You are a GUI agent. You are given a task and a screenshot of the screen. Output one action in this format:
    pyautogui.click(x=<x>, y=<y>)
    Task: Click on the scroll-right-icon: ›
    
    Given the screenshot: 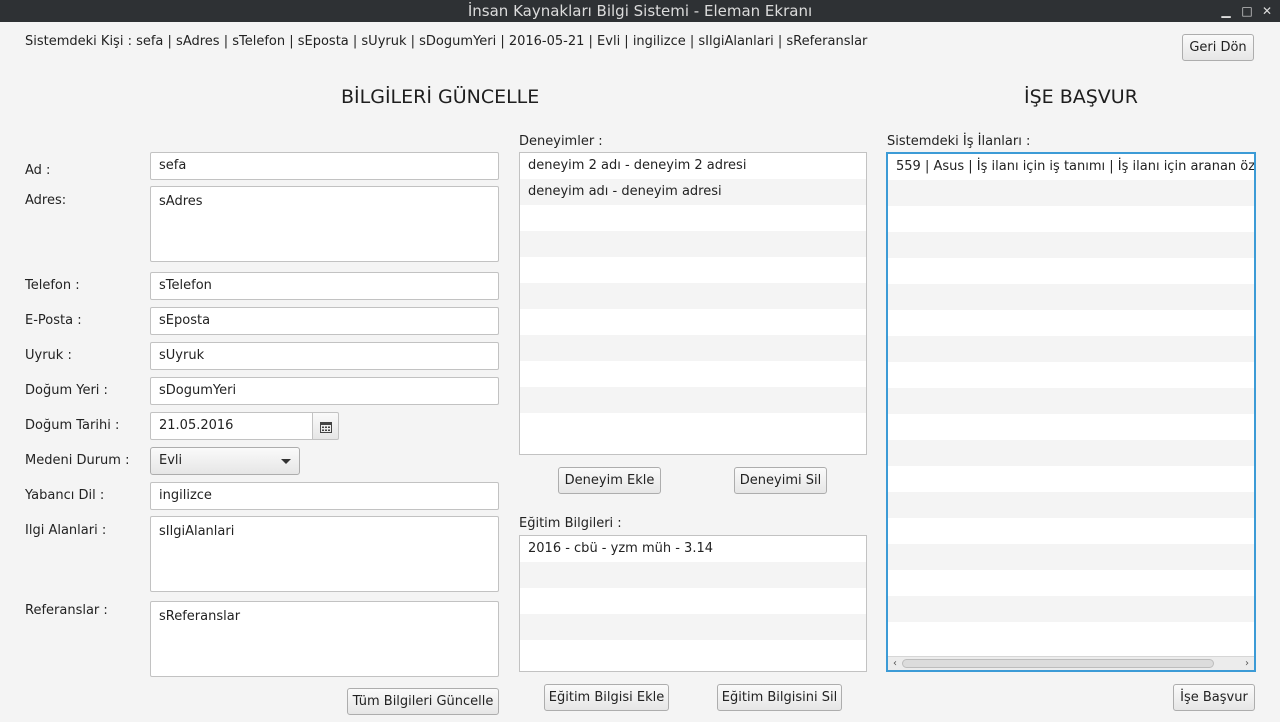 What is the action you would take?
    pyautogui.click(x=1247, y=663)
    